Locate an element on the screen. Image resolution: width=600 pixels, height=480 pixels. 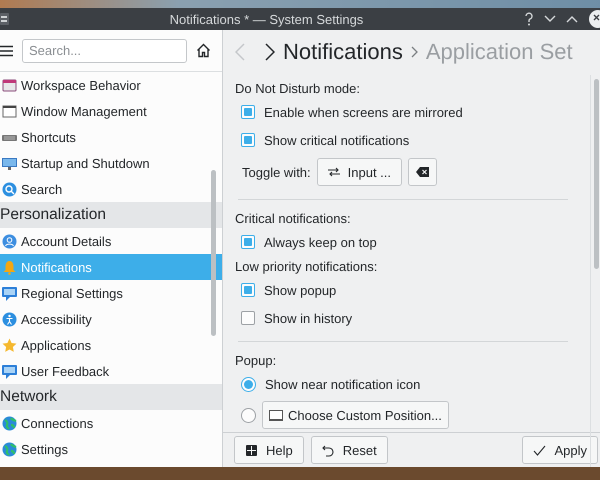
sidebar-item: Settings is located at coordinates (44, 449).